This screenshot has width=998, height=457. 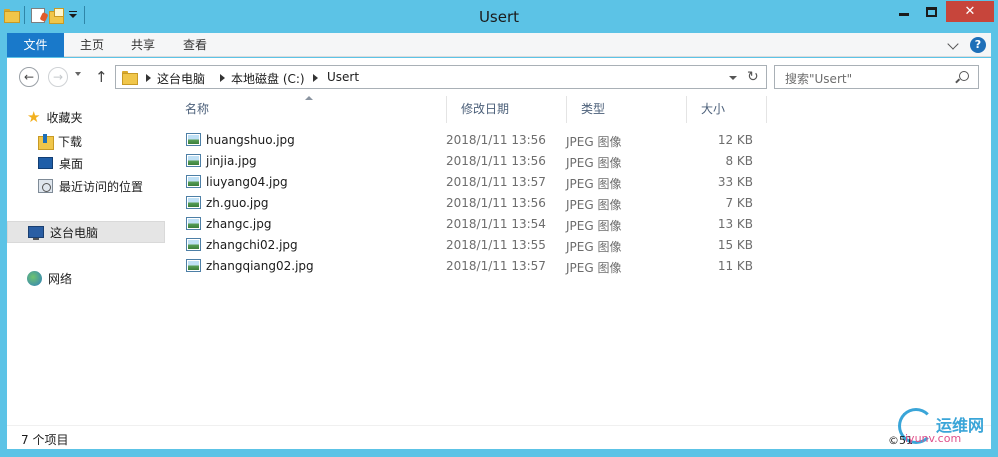 I want to click on nav-item-this-pc: 这台电脑, so click(x=86, y=232).